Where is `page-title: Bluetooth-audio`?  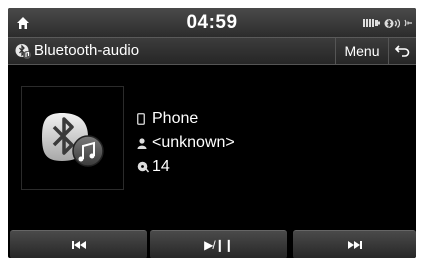 page-title: Bluetooth-audio is located at coordinates (87, 50).